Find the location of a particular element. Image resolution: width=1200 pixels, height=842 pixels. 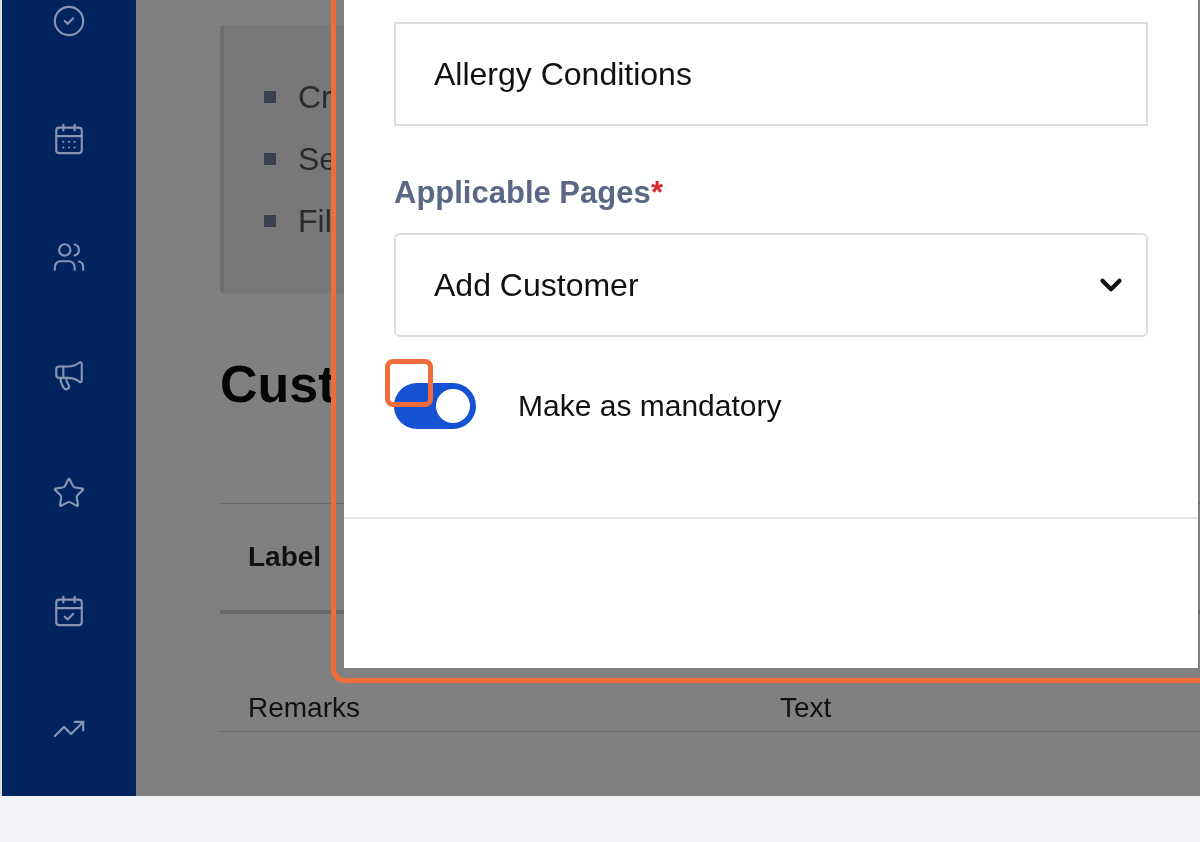

calendar-icon is located at coordinates (69, 139).